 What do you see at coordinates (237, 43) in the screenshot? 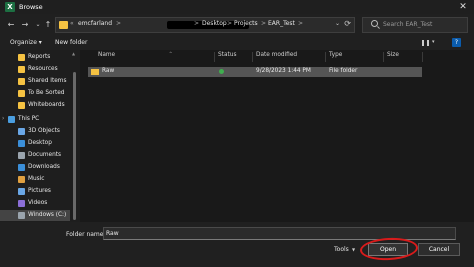
I see `command-bar: Organize ▾ New folder ▾ ?` at bounding box center [237, 43].